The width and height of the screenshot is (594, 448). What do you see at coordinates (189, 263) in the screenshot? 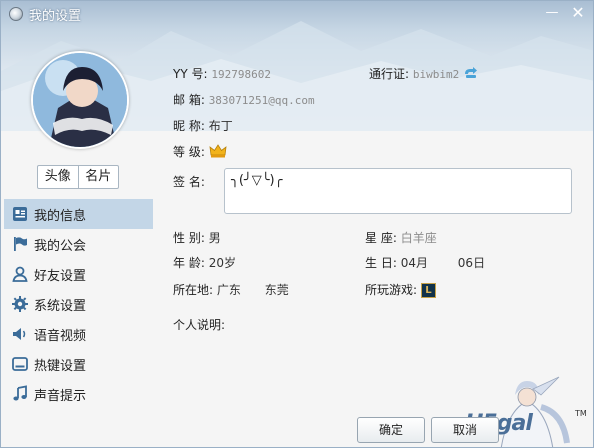
I see `age-label: 年 龄:` at bounding box center [189, 263].